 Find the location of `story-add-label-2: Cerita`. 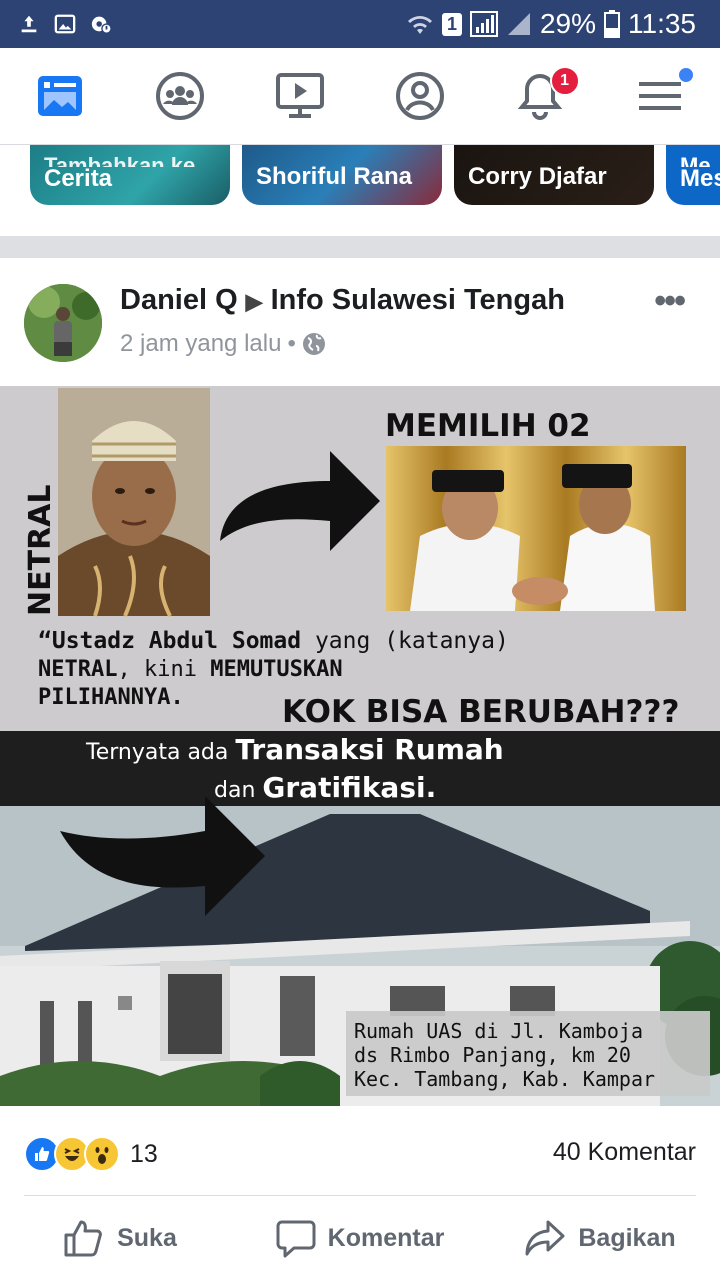

story-add-label-2: Cerita is located at coordinates (78, 178).